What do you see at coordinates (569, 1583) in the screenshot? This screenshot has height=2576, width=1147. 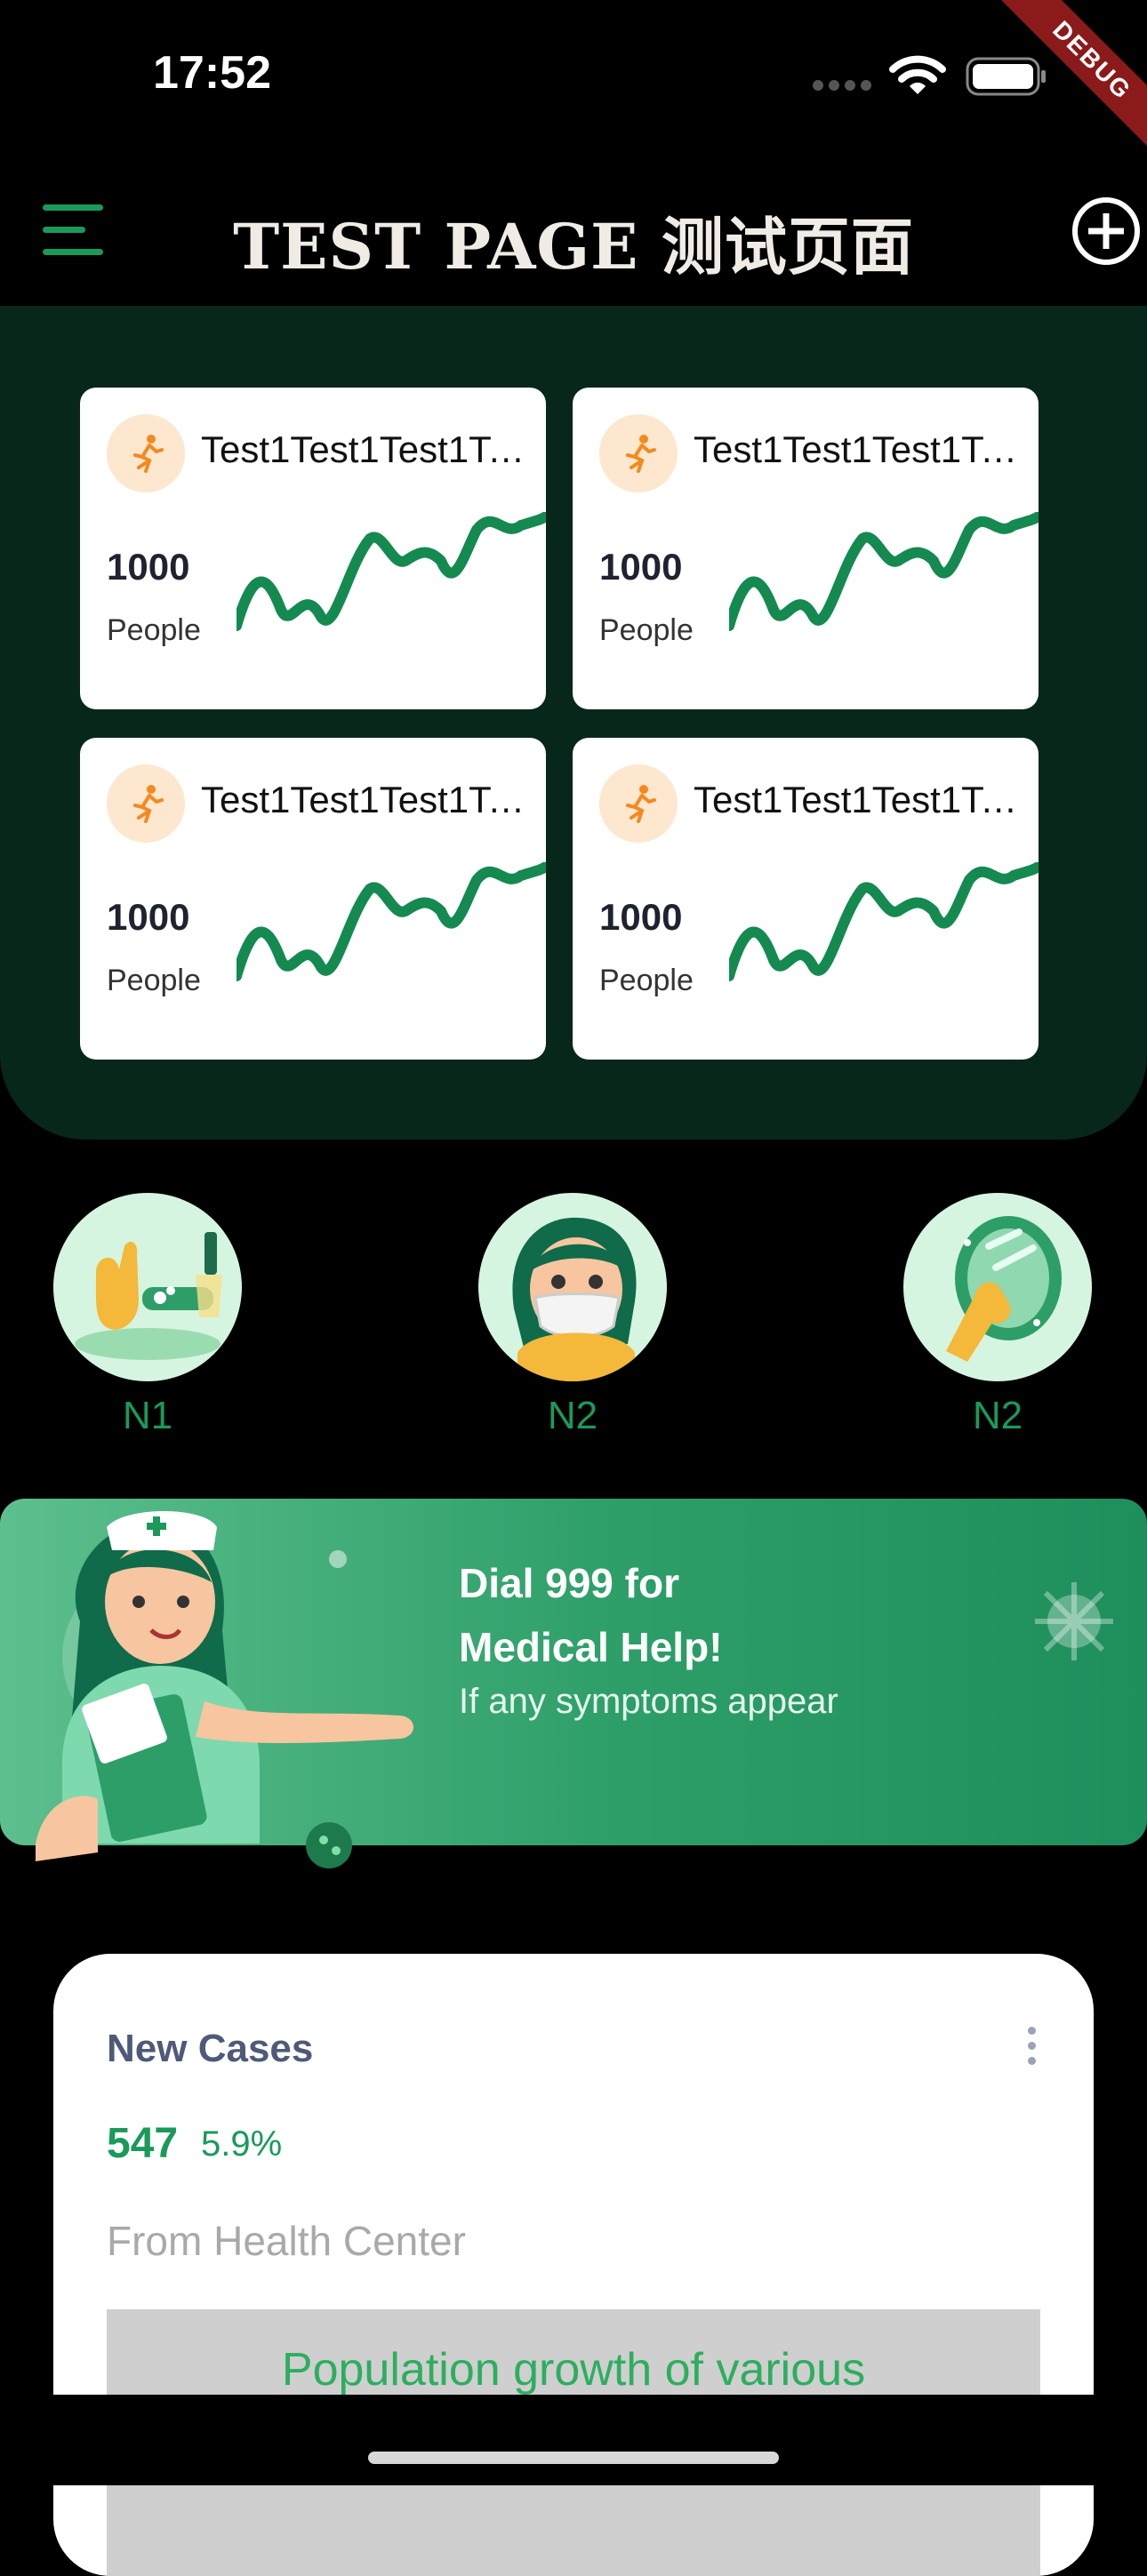 I see `banner-title-line1: Dial 999 for` at bounding box center [569, 1583].